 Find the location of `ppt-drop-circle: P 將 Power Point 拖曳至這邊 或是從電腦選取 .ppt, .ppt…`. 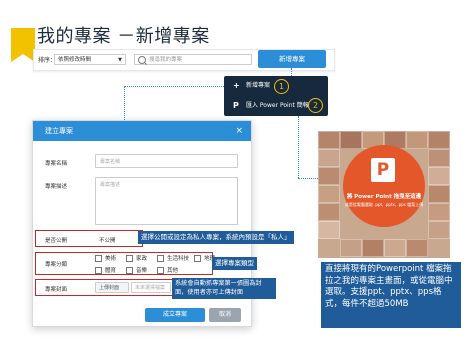

ppt-drop-circle: P 將 Power Point 拖曳至這邊 或是從電腦選取 .ppt, .ppt… is located at coordinates (384, 186).